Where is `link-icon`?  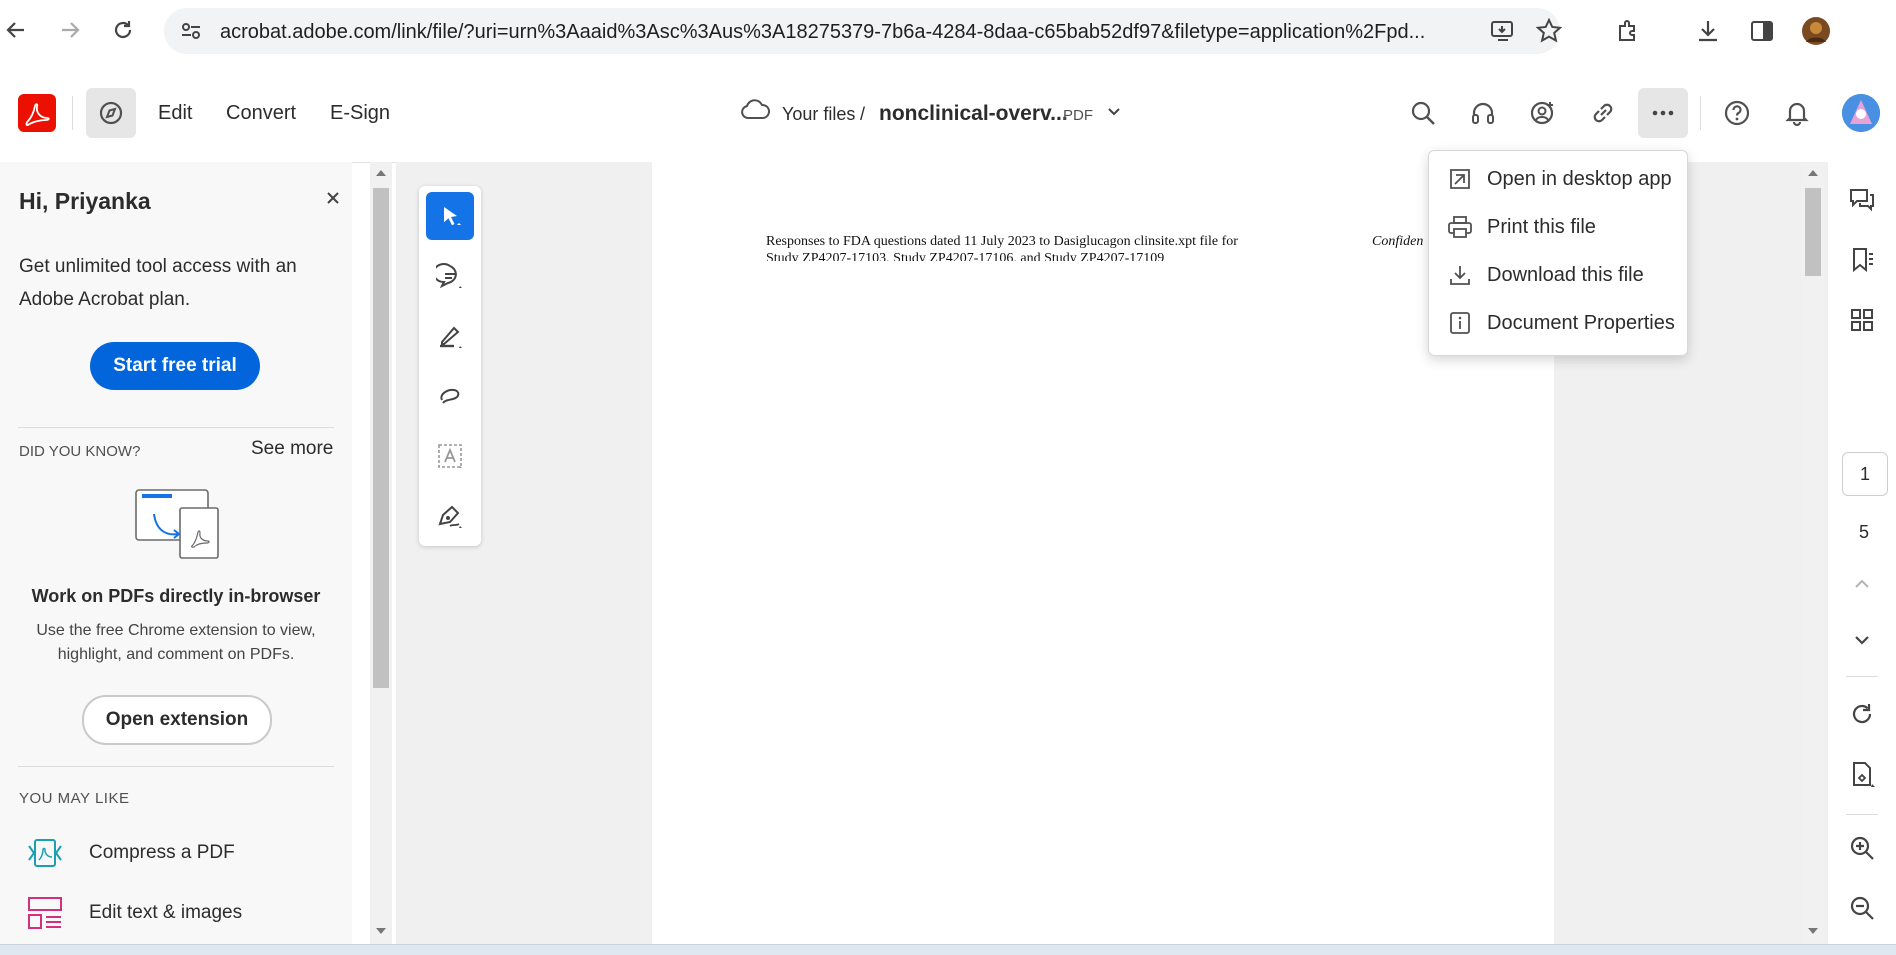
link-icon is located at coordinates (1603, 113).